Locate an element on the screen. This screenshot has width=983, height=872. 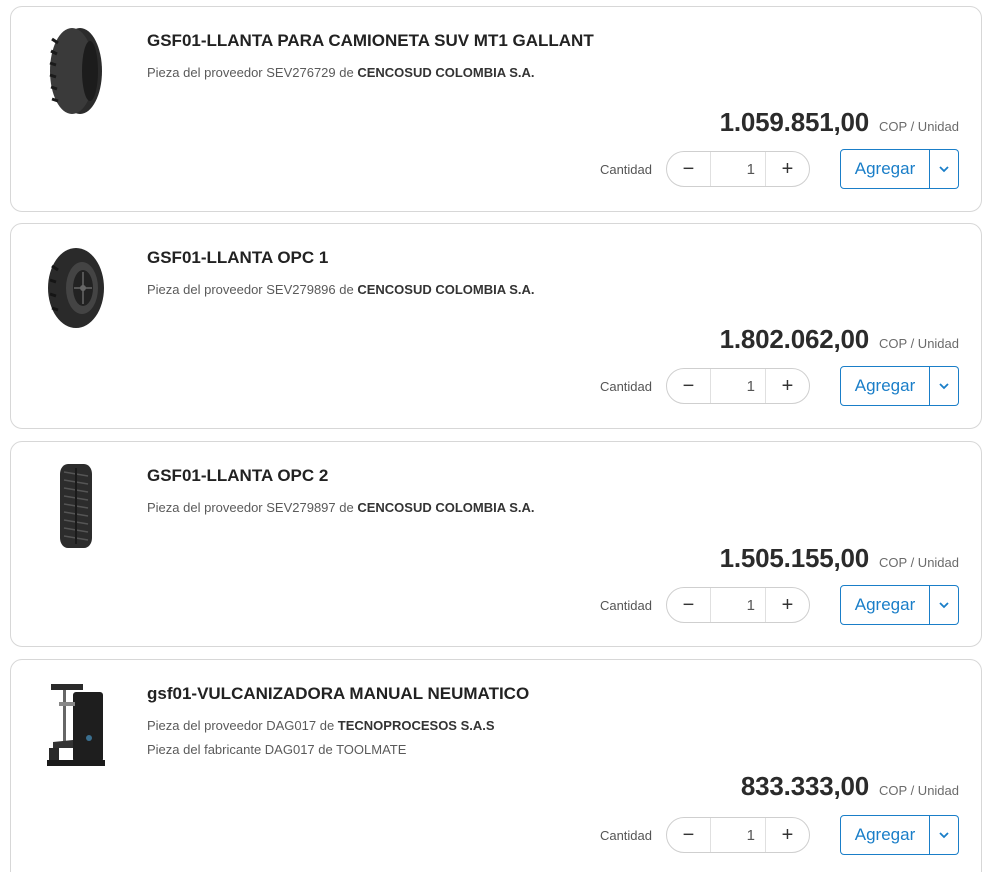
product-price: 1.059.851,00 is located at coordinates (794, 122).